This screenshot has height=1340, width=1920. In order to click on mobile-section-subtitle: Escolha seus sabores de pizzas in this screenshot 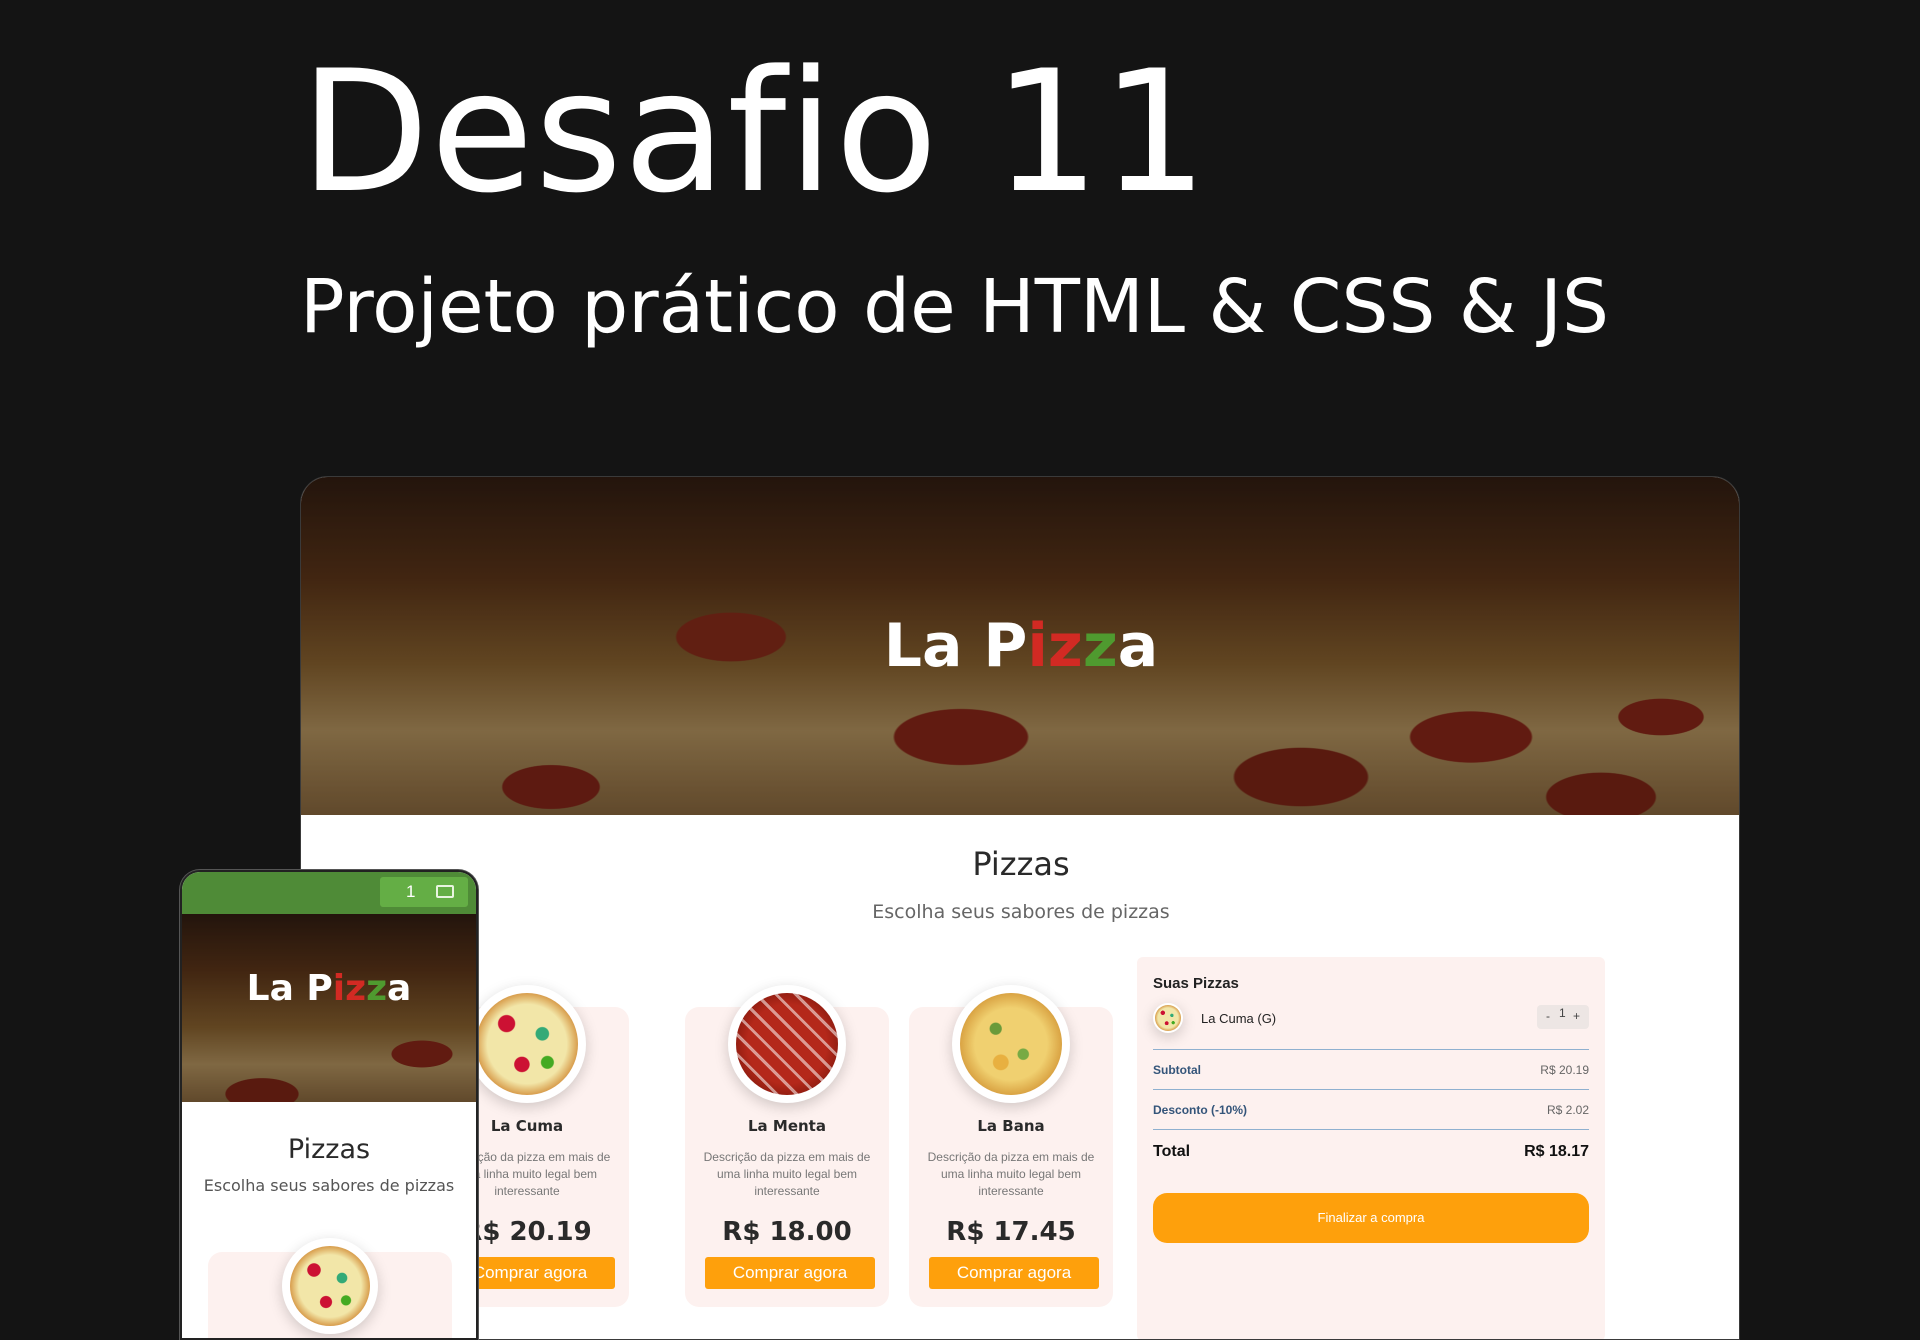, I will do `click(329, 1185)`.